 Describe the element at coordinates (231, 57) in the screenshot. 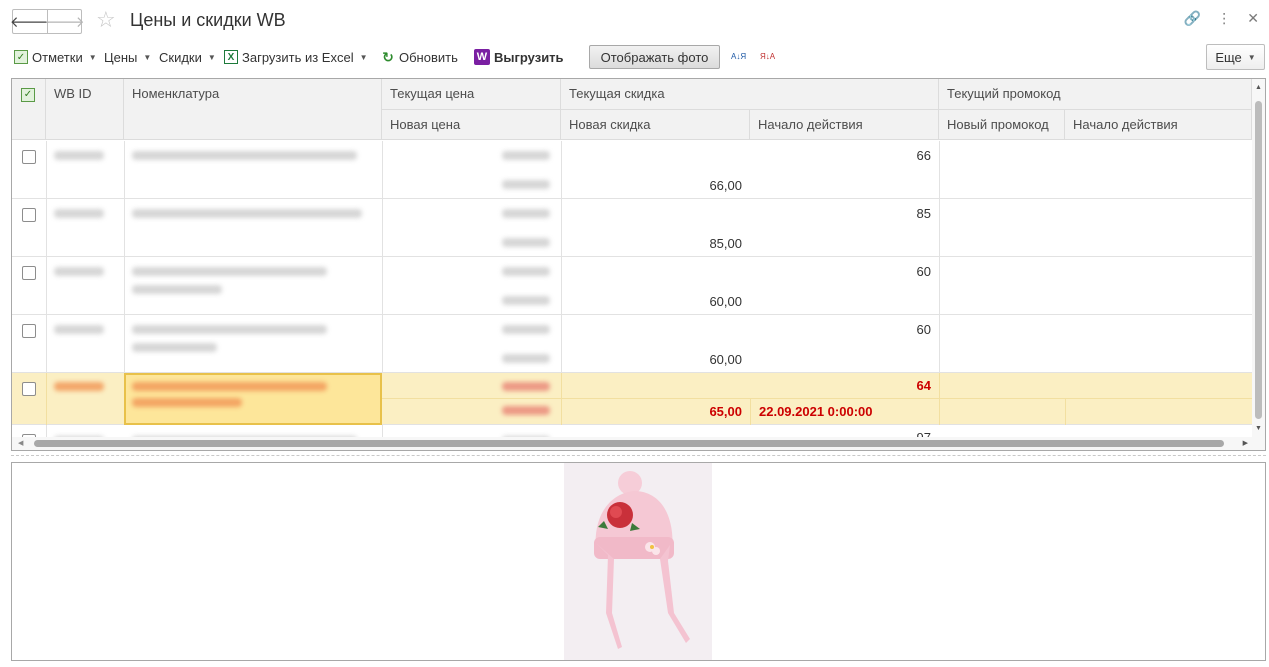

I see `excel-icon: X` at that location.